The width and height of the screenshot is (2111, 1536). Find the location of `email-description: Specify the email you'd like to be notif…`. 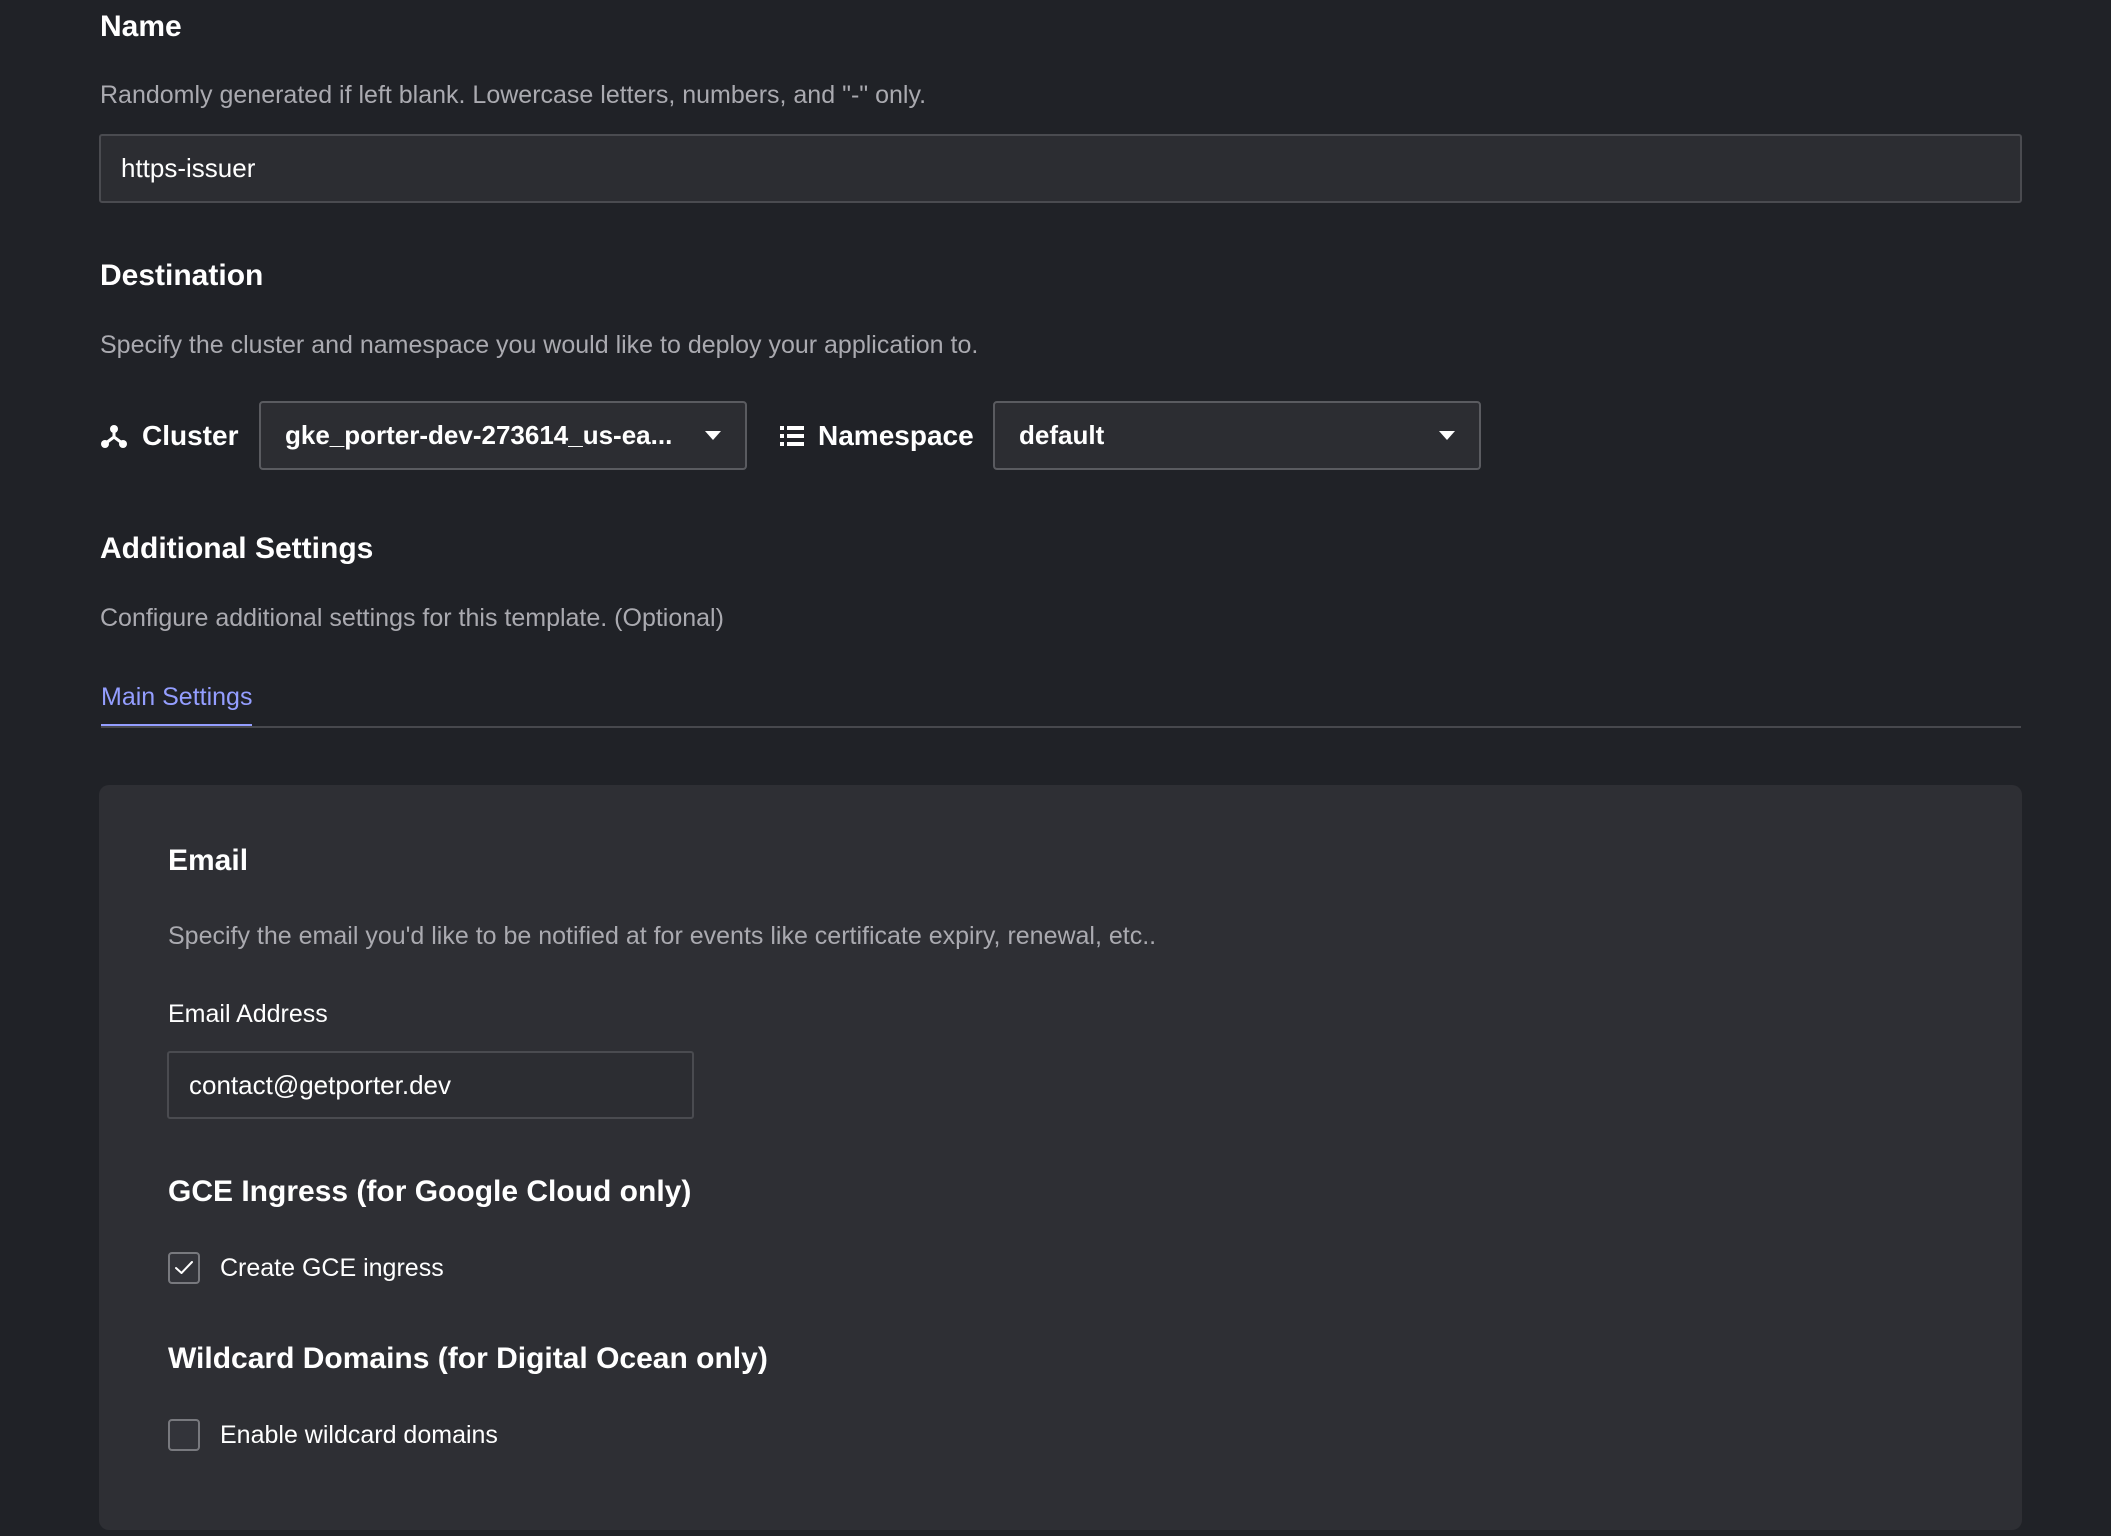

email-description: Specify the email you'd like to be notif… is located at coordinates (662, 936).